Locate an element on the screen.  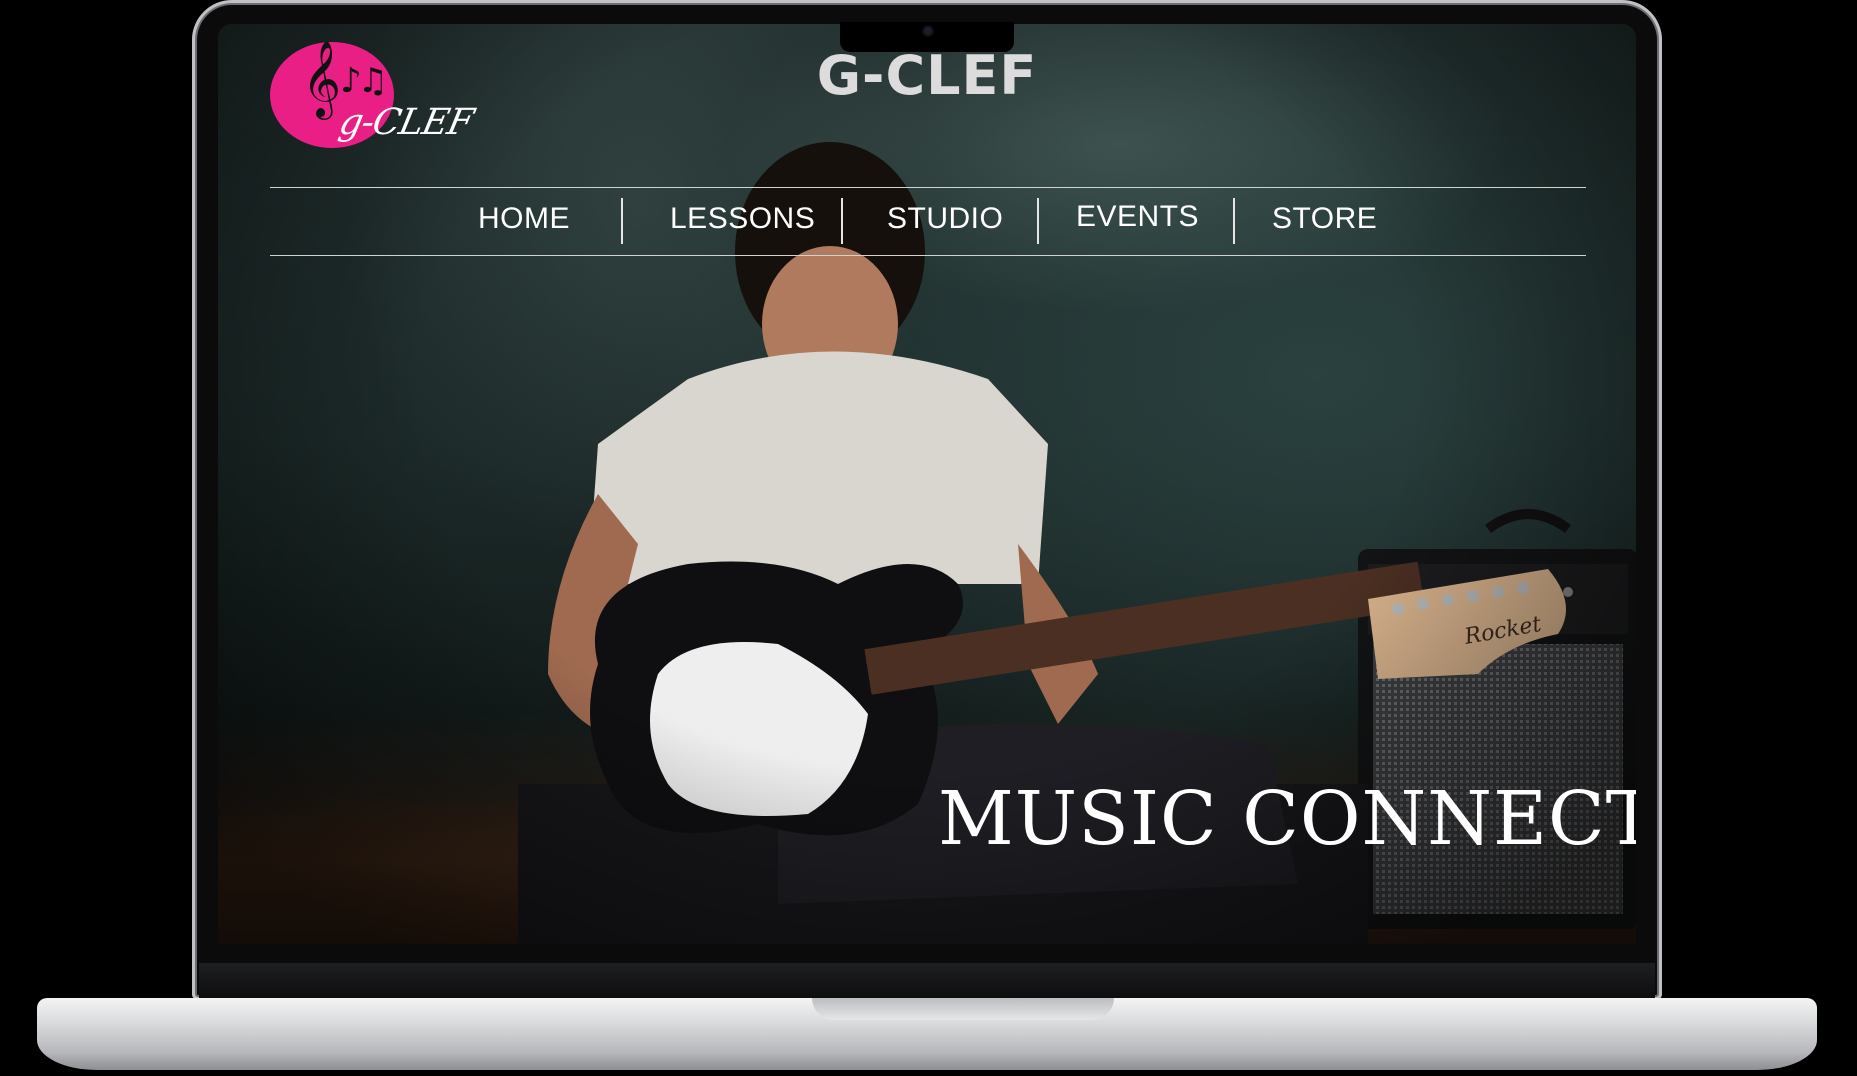
screen-bottom-bezel is located at coordinates (927, 981).